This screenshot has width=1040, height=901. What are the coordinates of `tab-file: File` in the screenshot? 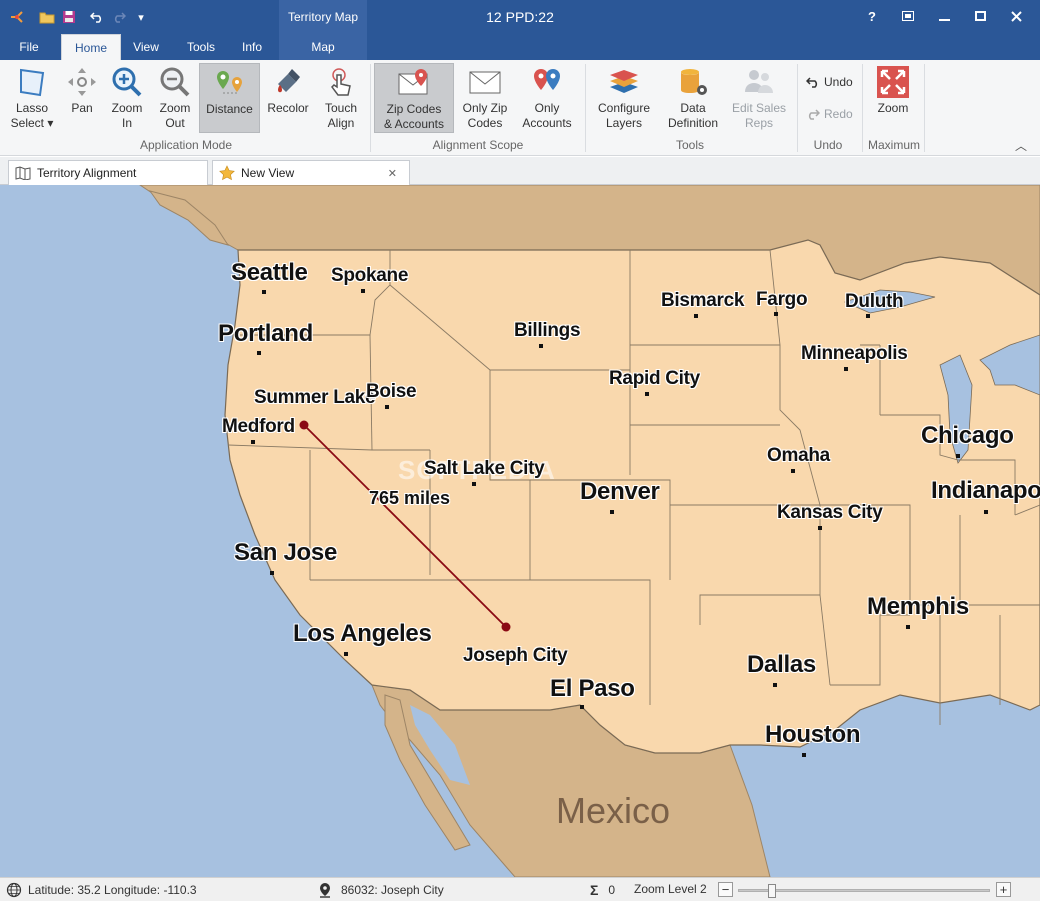 It's located at (29, 47).